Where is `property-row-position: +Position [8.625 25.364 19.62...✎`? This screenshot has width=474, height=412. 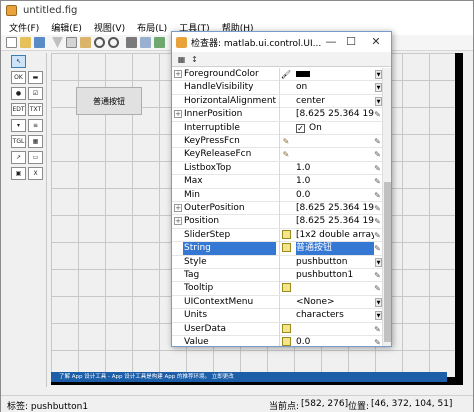
property-row-position: +Position [8.625 25.364 19.62...✎ is located at coordinates (277, 222).